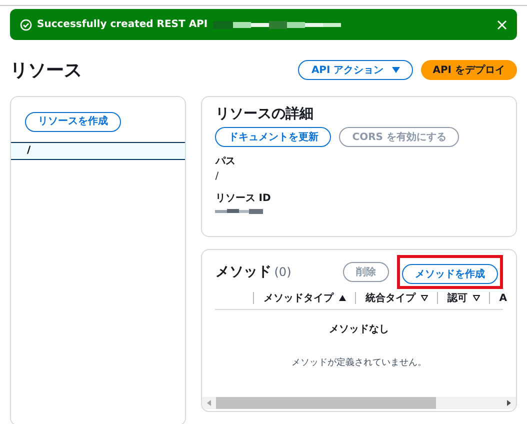 The width and height of the screenshot is (527, 424). What do you see at coordinates (26, 24) in the screenshot?
I see `check-circle-icon` at bounding box center [26, 24].